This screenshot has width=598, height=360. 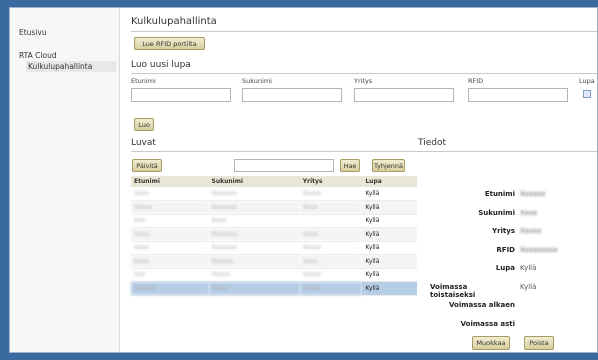 I want to click on sidebar-item-home: Etusivu, so click(x=33, y=32).